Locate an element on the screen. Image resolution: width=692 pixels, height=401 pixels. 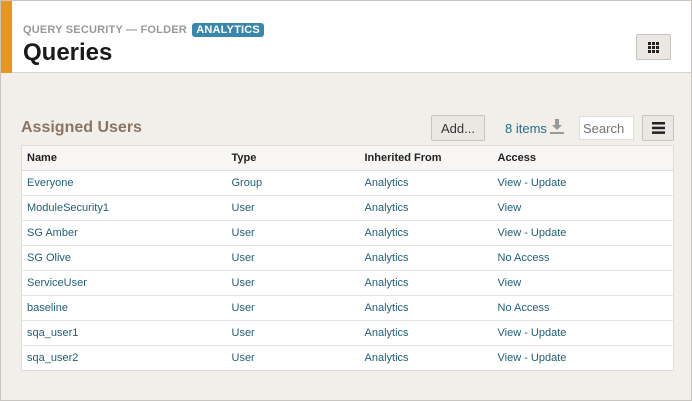
table-row: ServiceUser User Analytics View is located at coordinates (347, 283).